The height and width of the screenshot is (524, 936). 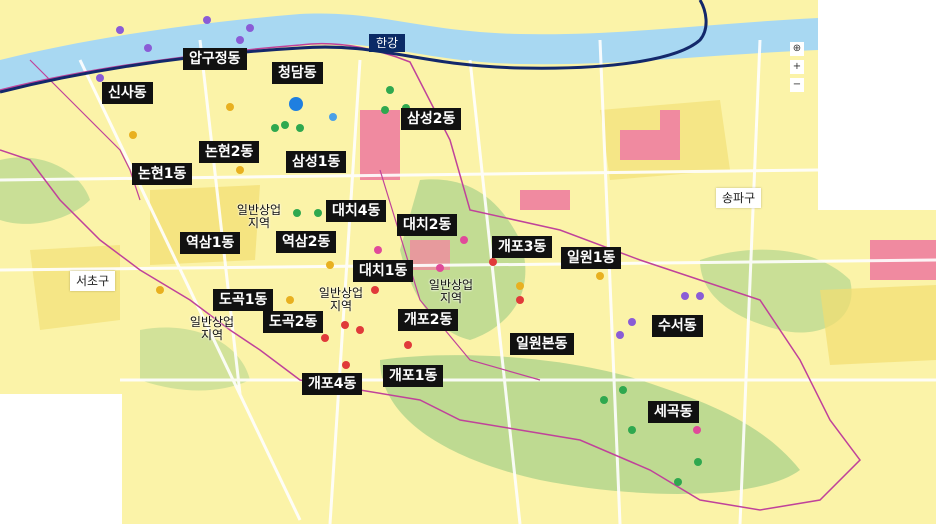 I want to click on dong-label-irwon1: 일원1동, so click(x=591, y=258).